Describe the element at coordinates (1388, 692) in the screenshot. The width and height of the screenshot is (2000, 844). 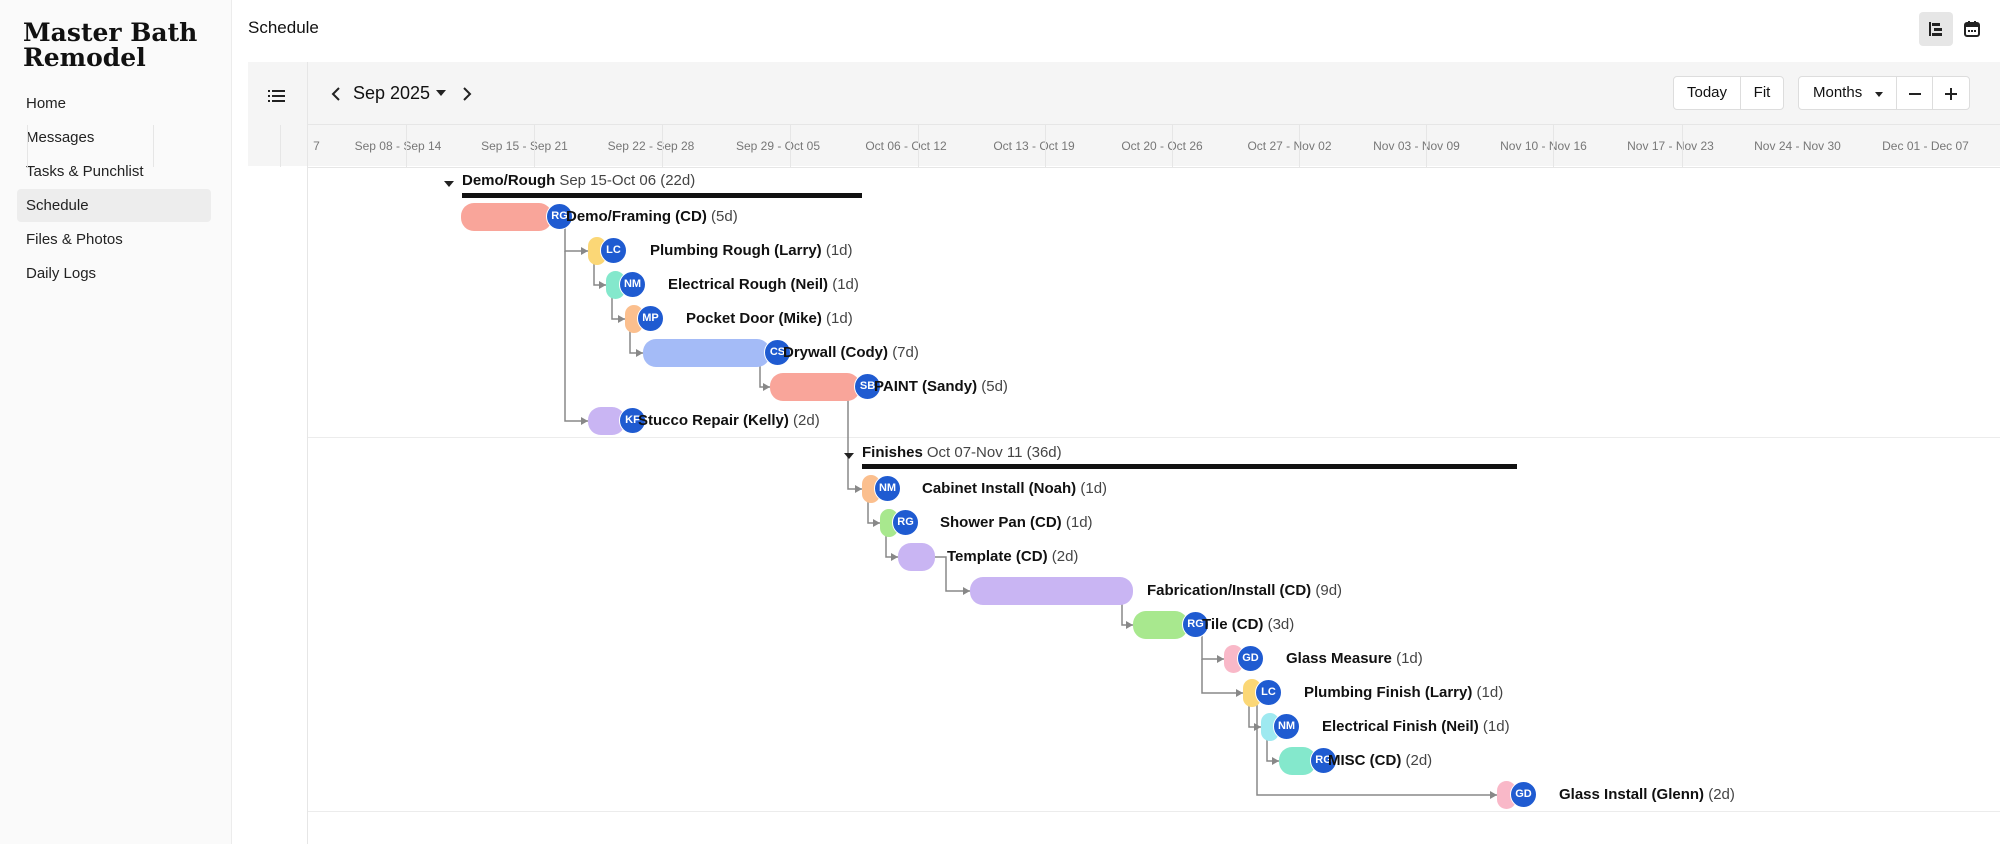
I see `task-name: Plumbing Finish (Larry)` at that location.